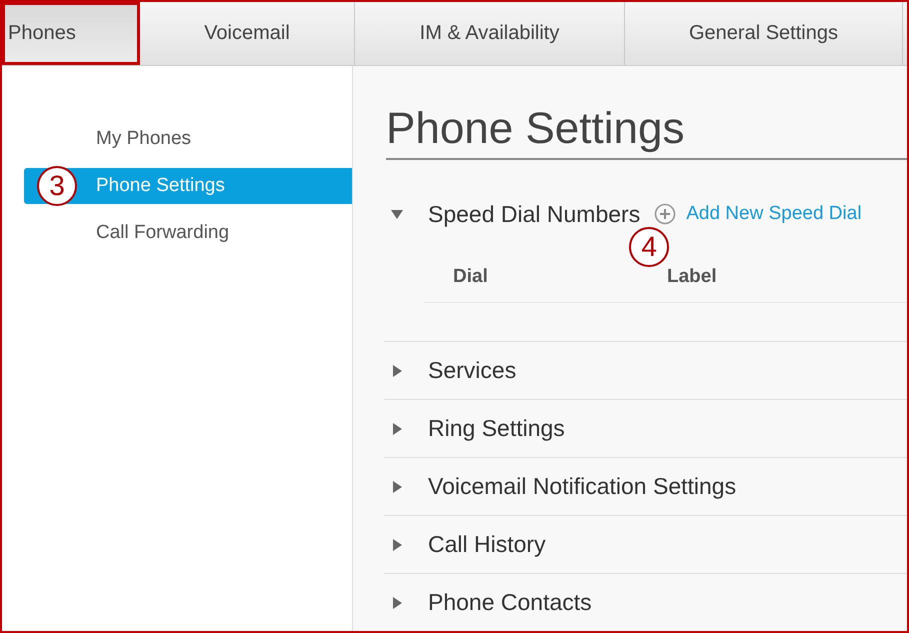 This screenshot has height=633, width=909. Describe the element at coordinates (247, 33) in the screenshot. I see `tab: Voicemail` at that location.